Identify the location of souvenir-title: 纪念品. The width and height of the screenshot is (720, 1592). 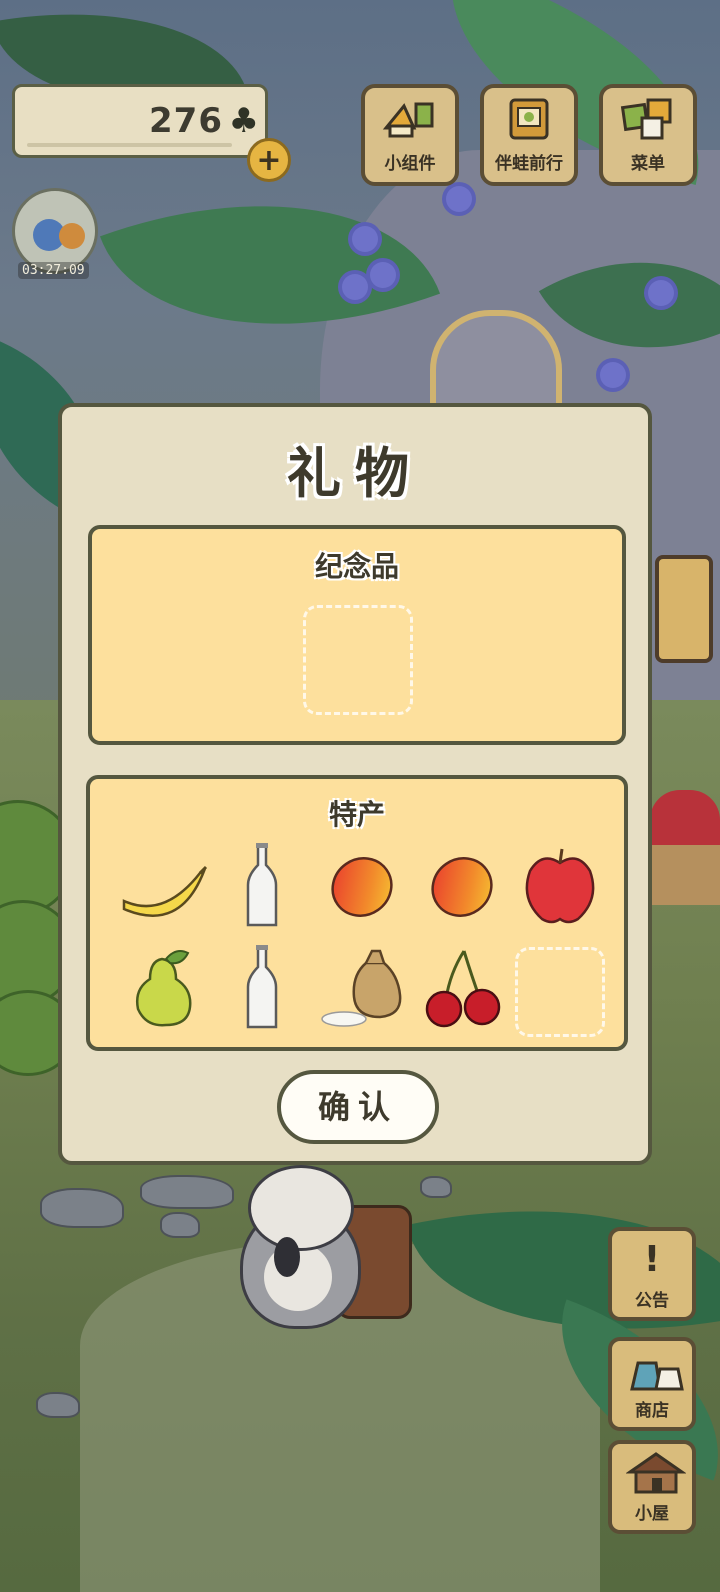
(356, 566).